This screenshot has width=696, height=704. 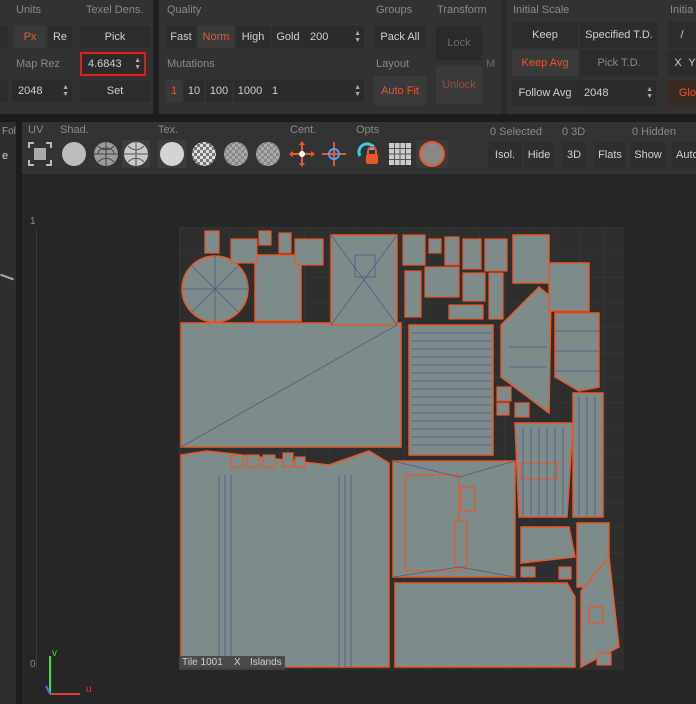 What do you see at coordinates (253, 37) in the screenshot?
I see `quality-high: High` at bounding box center [253, 37].